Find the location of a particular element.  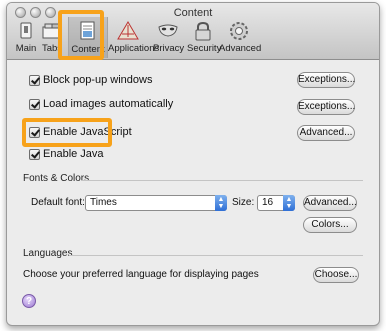

languages-divider is located at coordinates (216, 255).